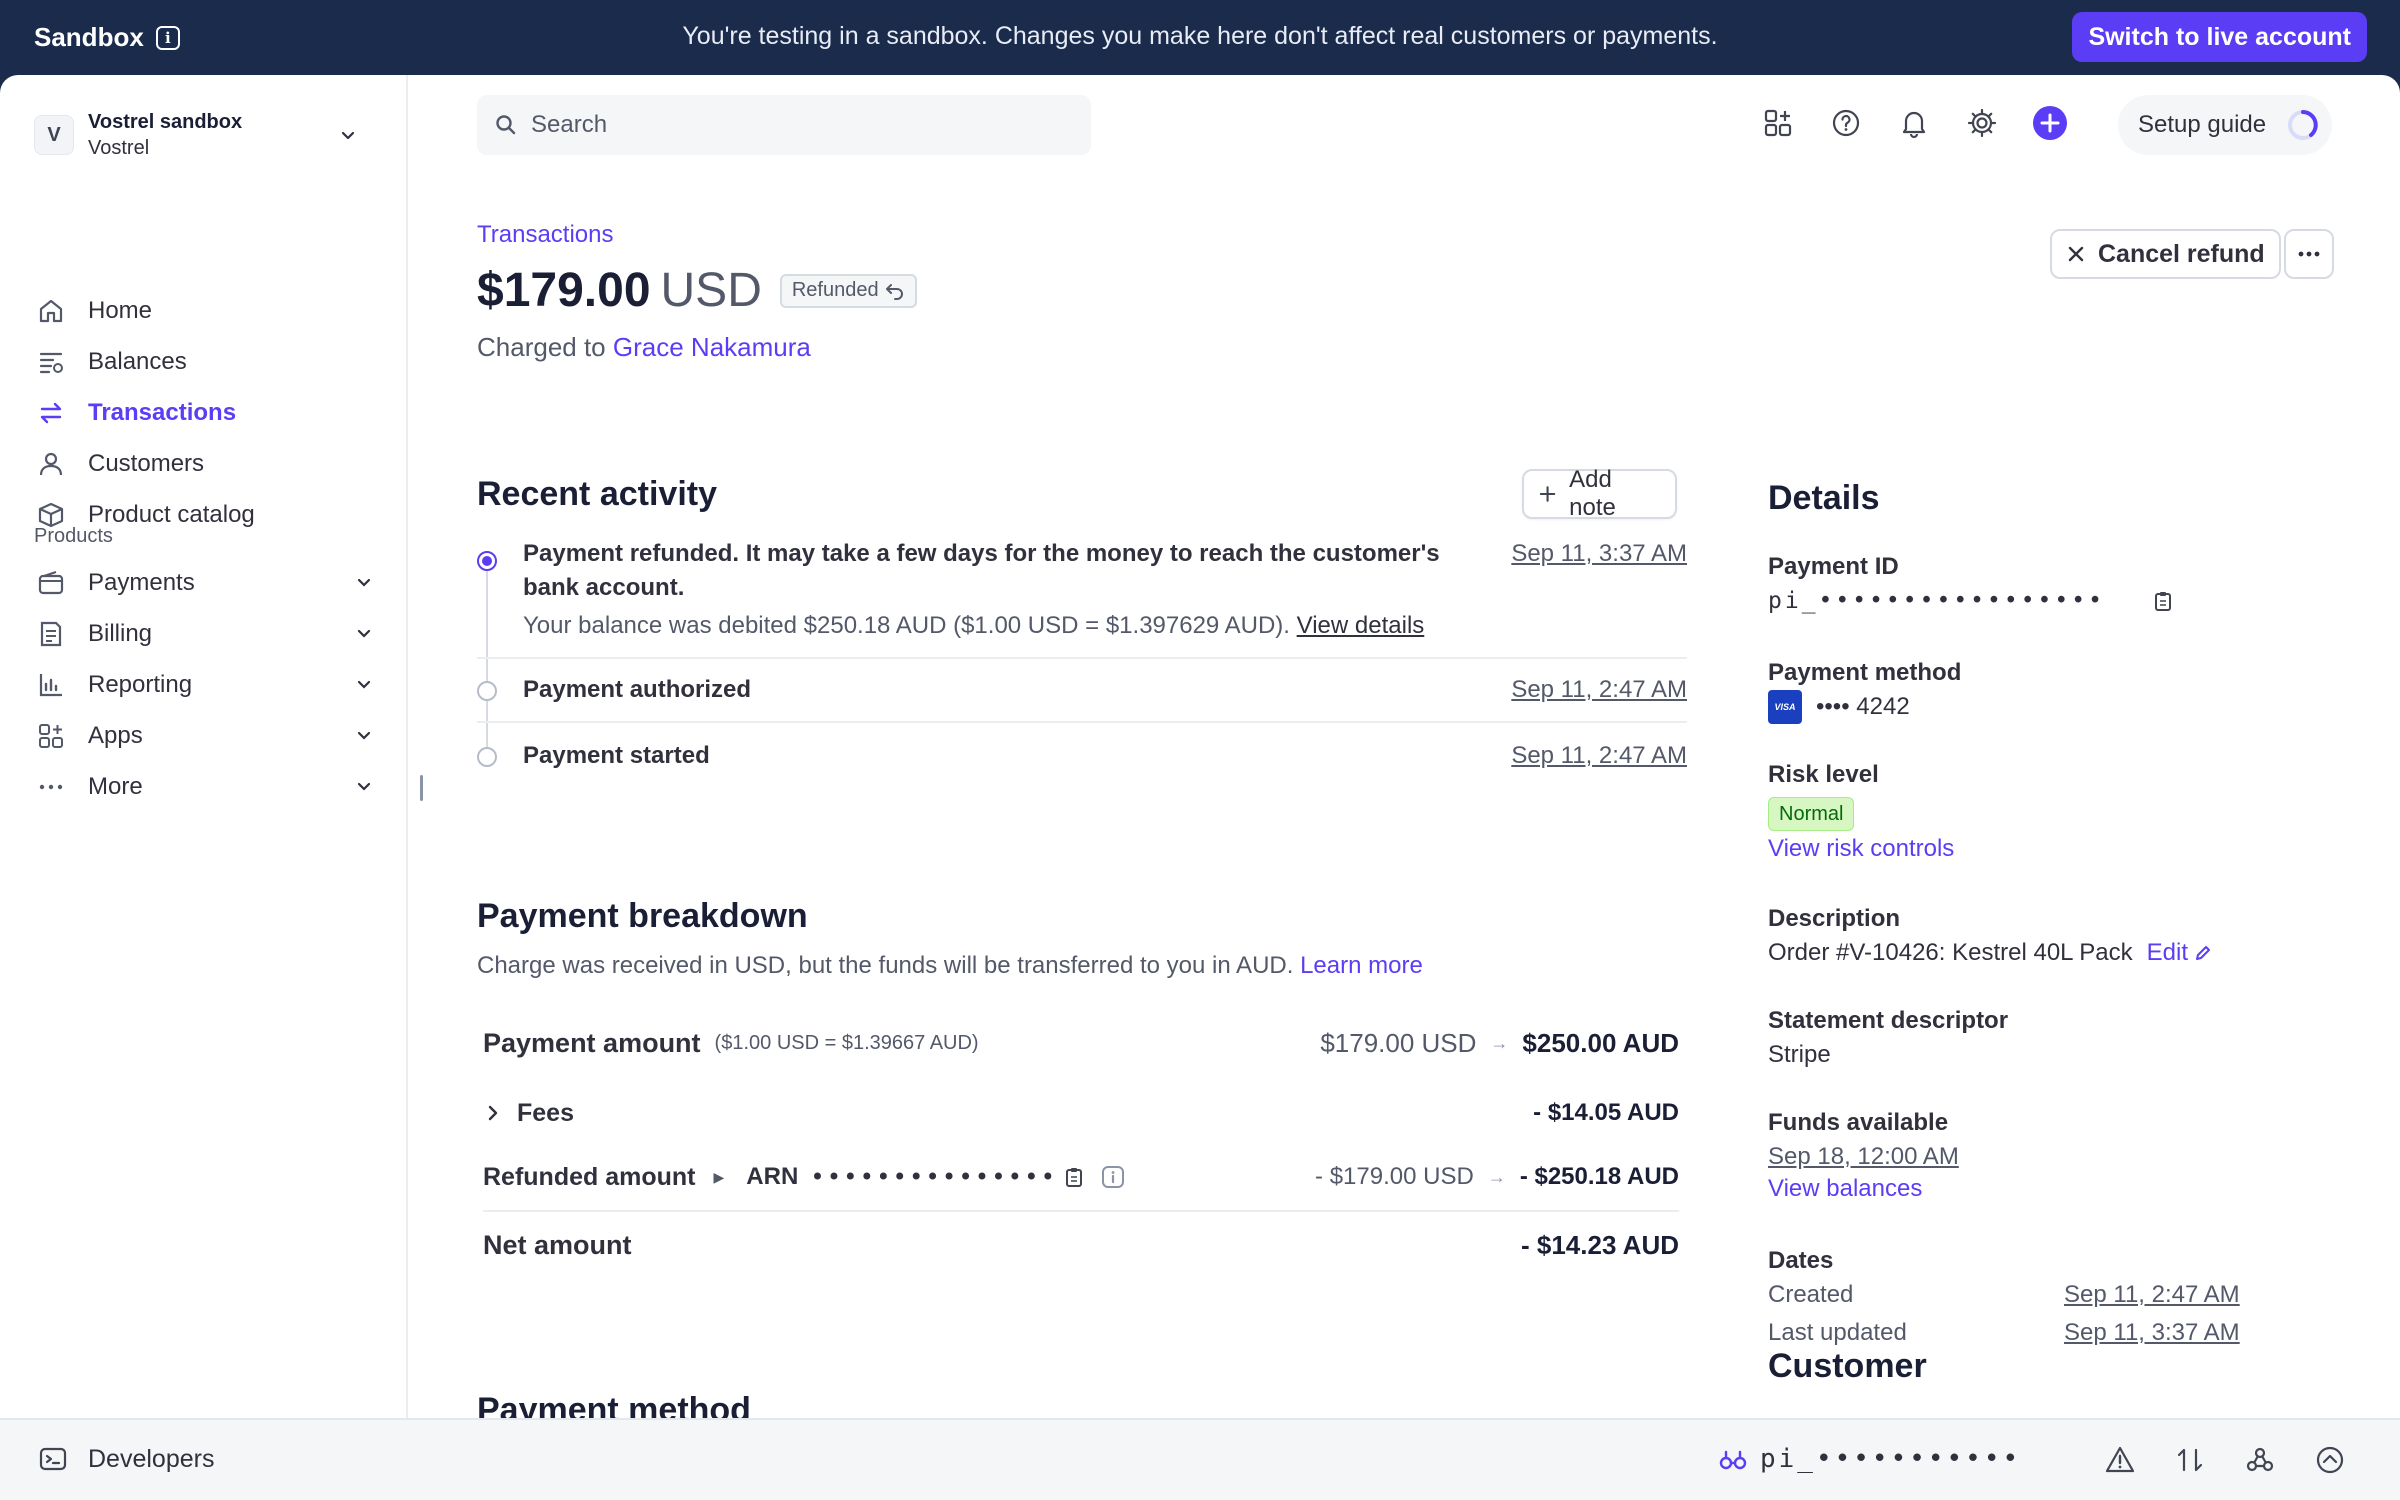  I want to click on customer-link: Grace Nakamura, so click(712, 347).